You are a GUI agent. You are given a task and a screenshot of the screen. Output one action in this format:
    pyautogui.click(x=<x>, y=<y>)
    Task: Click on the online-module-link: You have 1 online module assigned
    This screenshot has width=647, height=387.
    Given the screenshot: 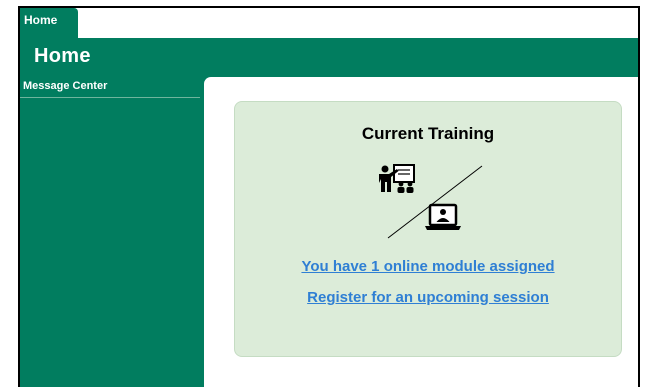 What is the action you would take?
    pyautogui.click(x=428, y=266)
    